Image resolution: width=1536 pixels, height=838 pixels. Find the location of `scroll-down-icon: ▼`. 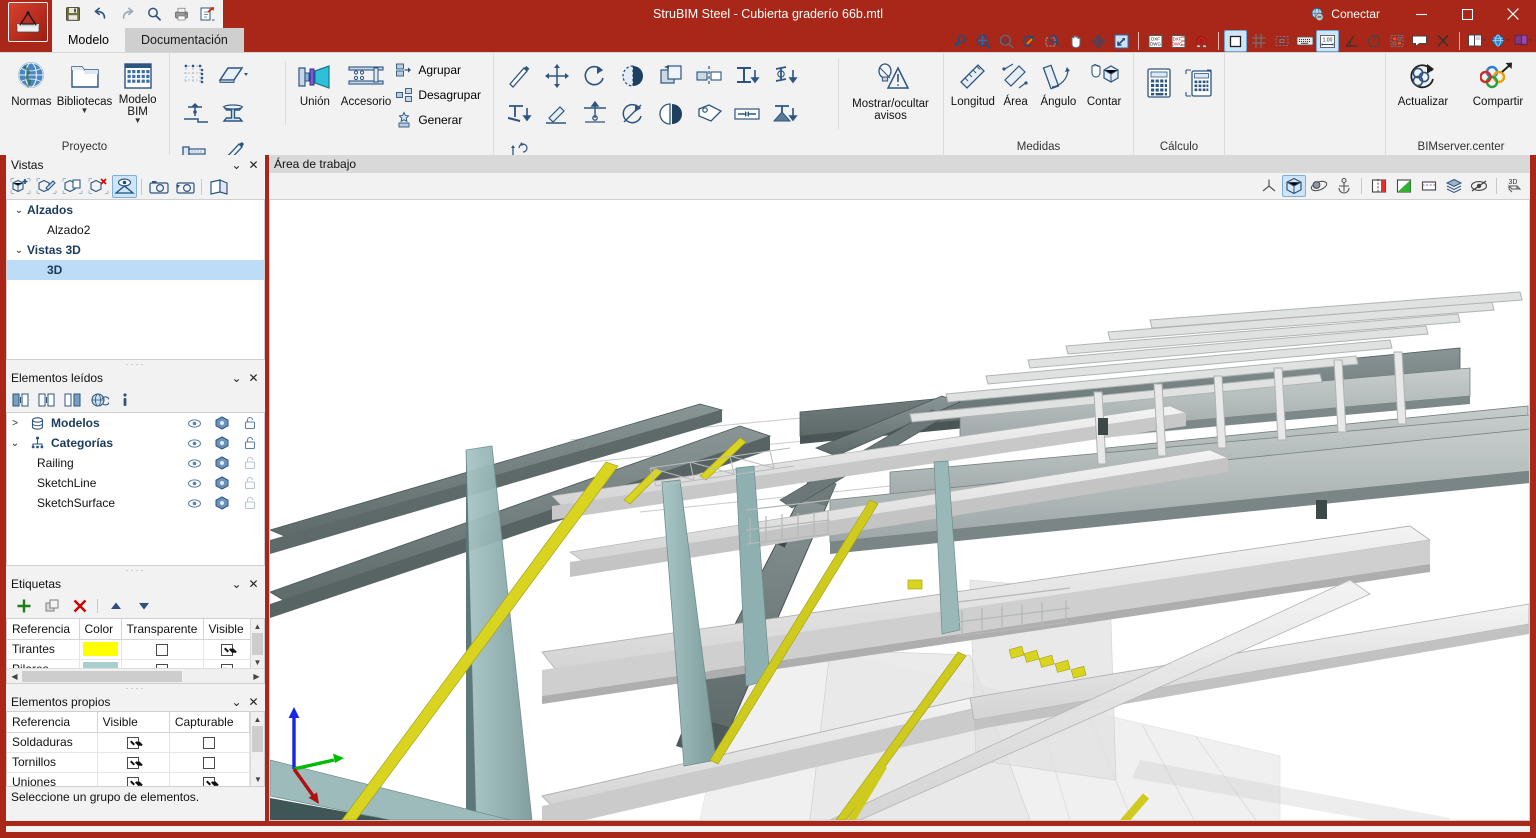

scroll-down-icon: ▼ is located at coordinates (257, 662).